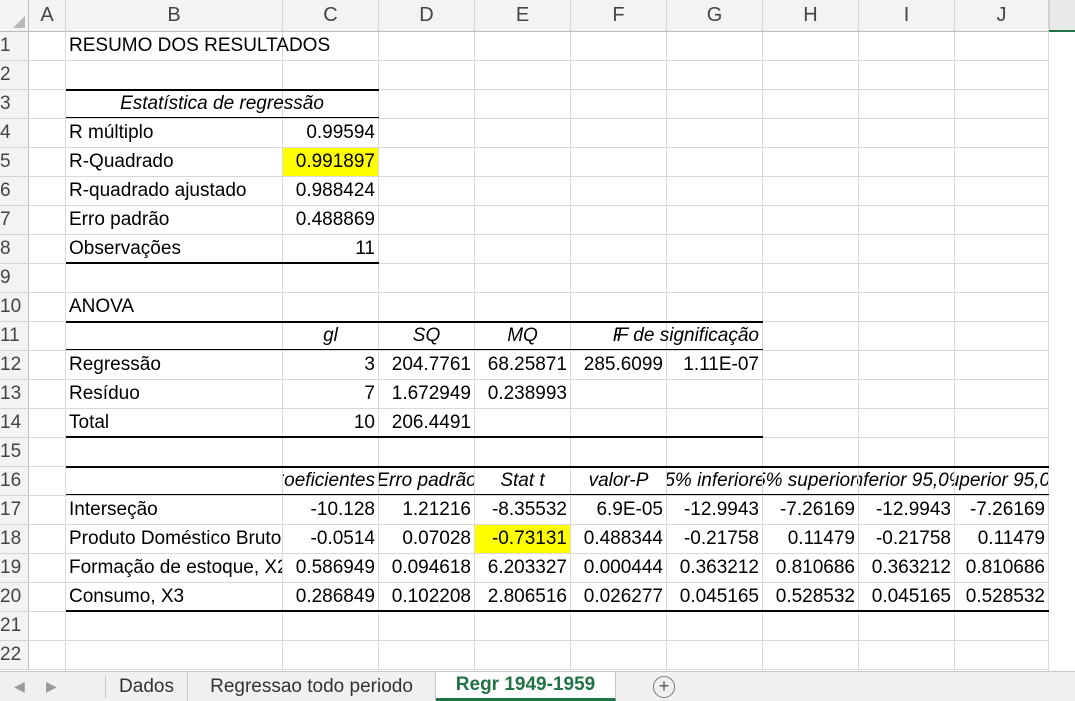 Image resolution: width=1075 pixels, height=701 pixels. Describe the element at coordinates (147, 686) in the screenshot. I see `tab-dados: Dados` at that location.